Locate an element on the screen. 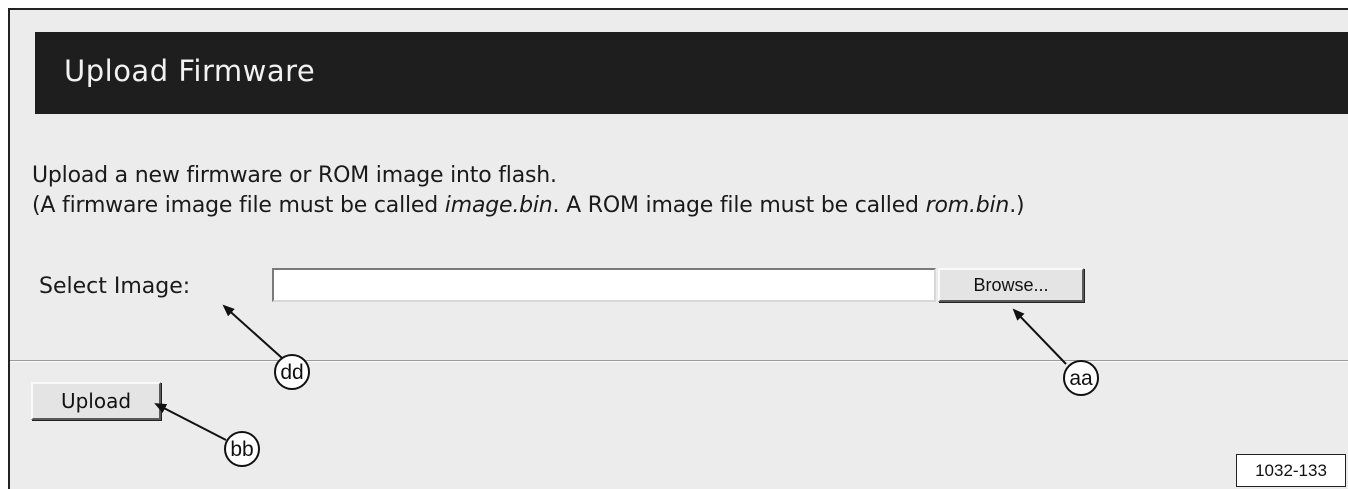 The height and width of the screenshot is (489, 1348). callout-bb: bb is located at coordinates (242, 449).